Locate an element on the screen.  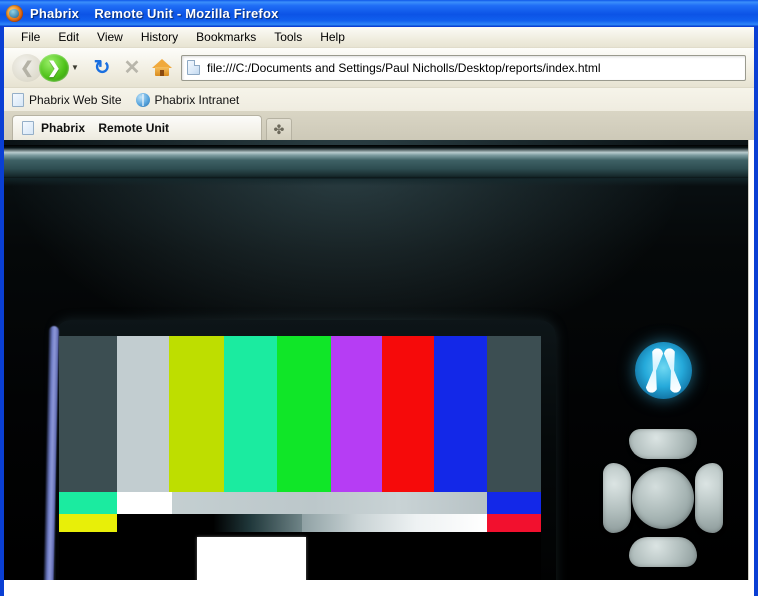
phabrix-logo-icon is located at coordinates (663, 370).